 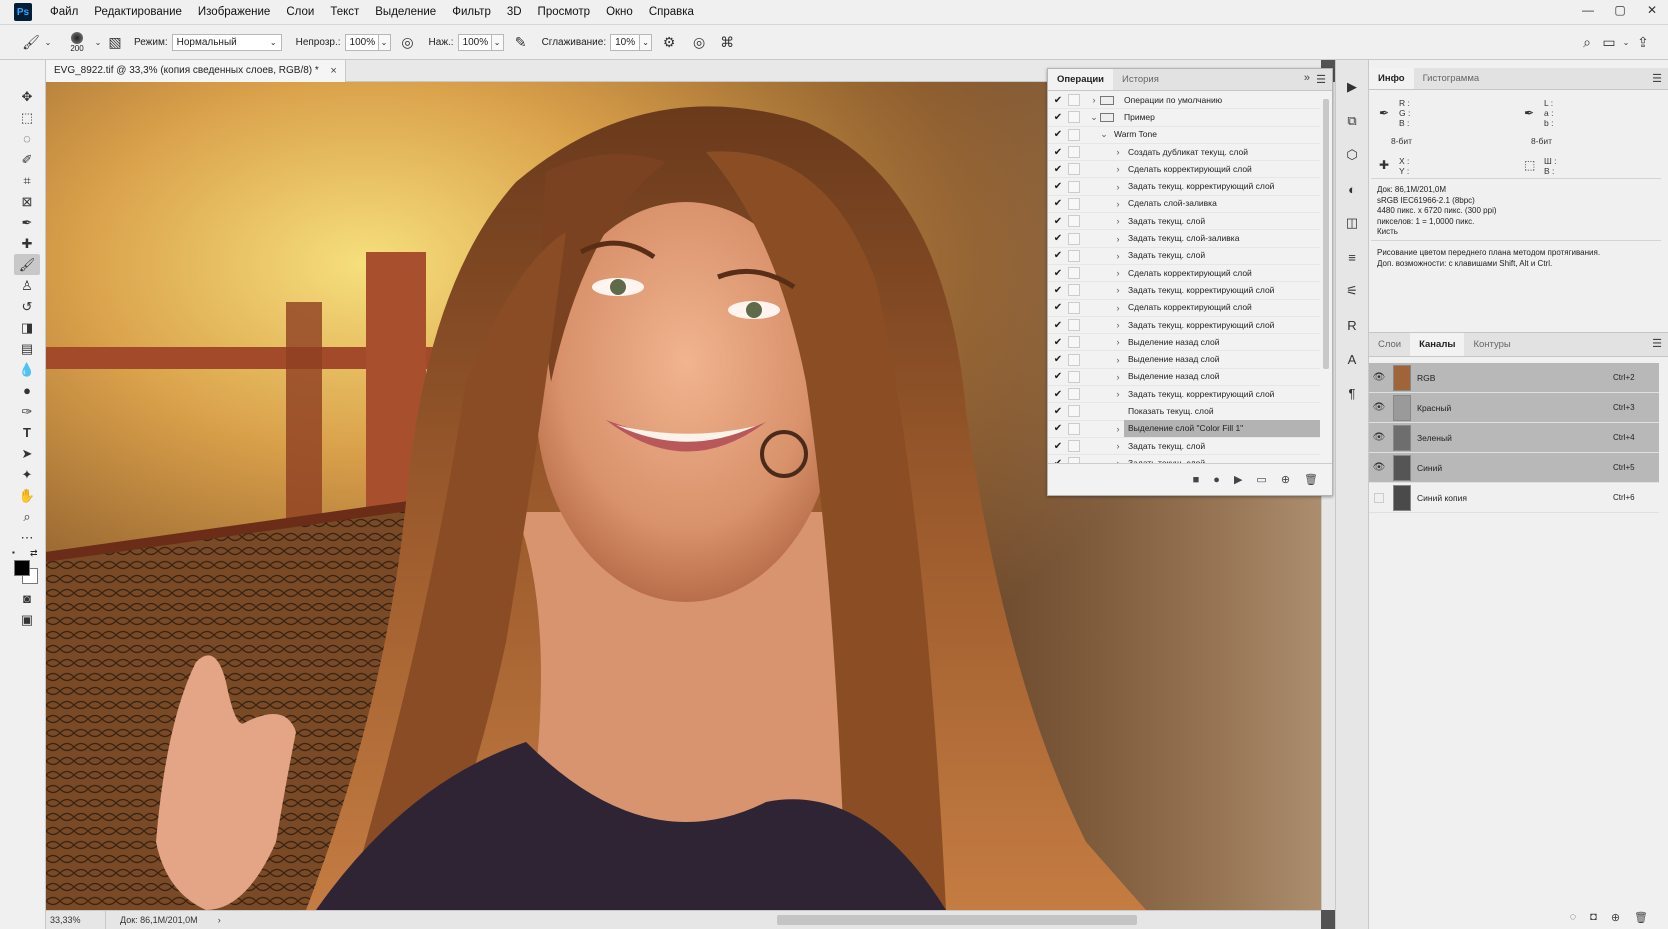 I want to click on crop-tool-icon: ⌗, so click(x=27, y=180).